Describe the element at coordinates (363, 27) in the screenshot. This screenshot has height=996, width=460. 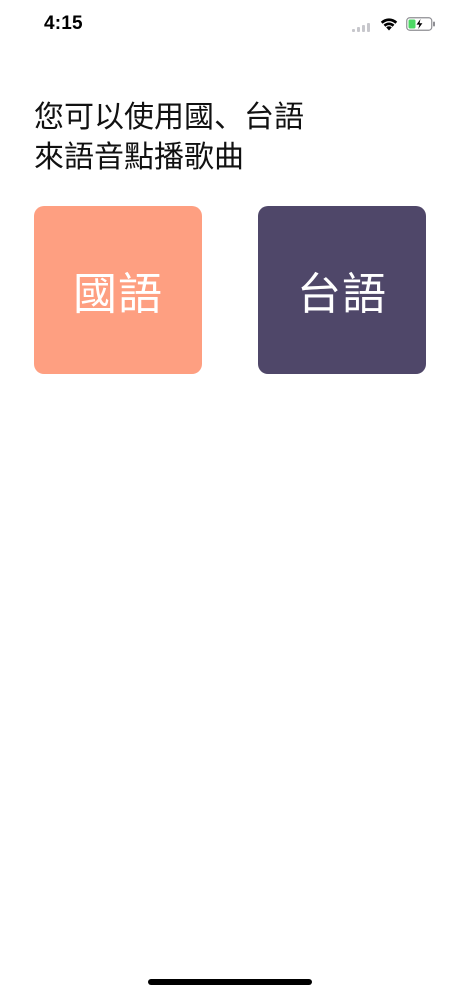
I see `cellular-signal-icon` at that location.